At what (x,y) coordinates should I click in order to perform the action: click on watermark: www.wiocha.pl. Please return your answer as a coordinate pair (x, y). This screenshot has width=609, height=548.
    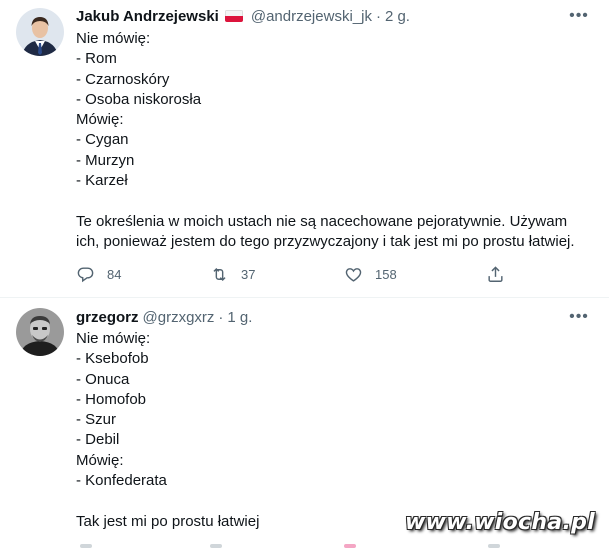
    Looking at the image, I should click on (500, 522).